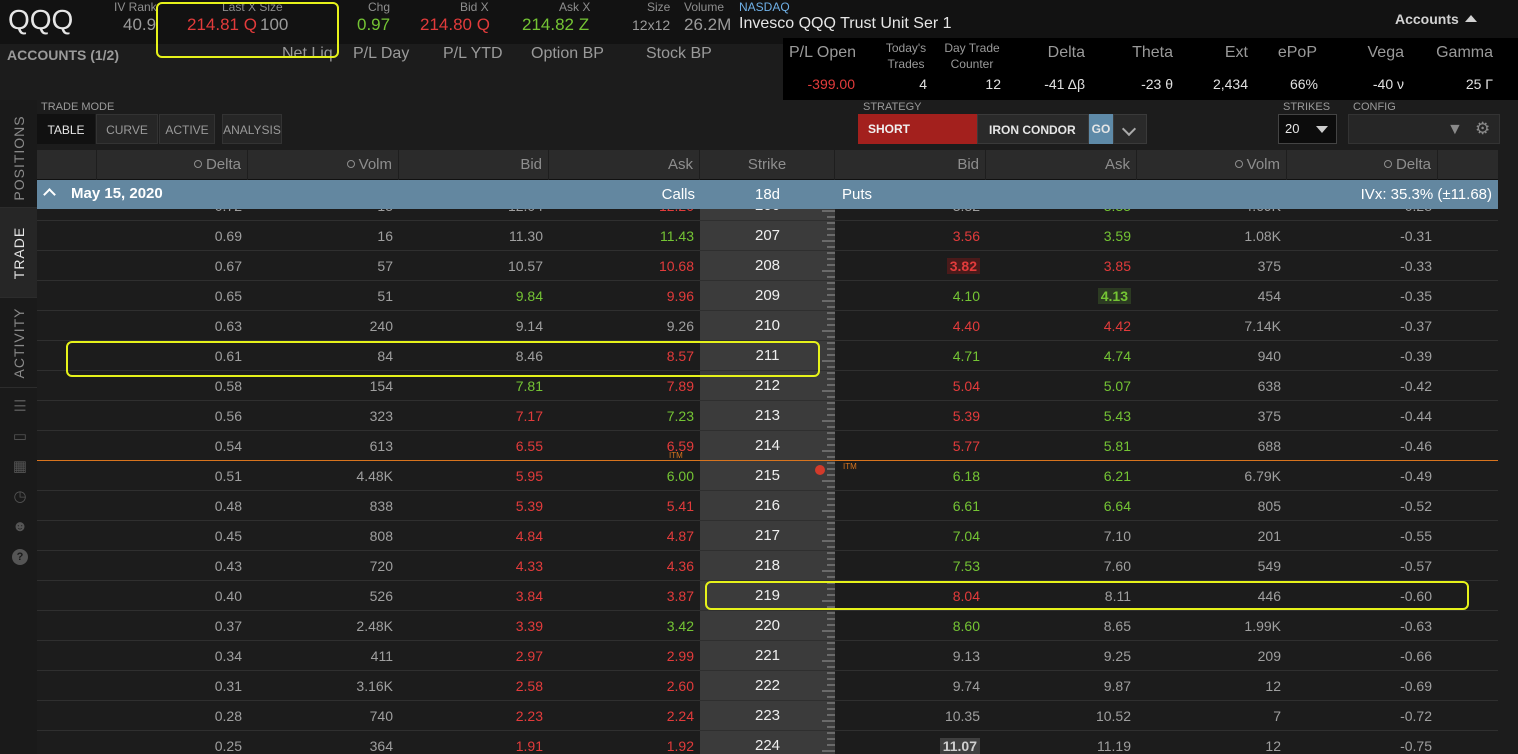 The image size is (1518, 754). I want to click on put-ask-cell: 5.07, so click(1061, 386).